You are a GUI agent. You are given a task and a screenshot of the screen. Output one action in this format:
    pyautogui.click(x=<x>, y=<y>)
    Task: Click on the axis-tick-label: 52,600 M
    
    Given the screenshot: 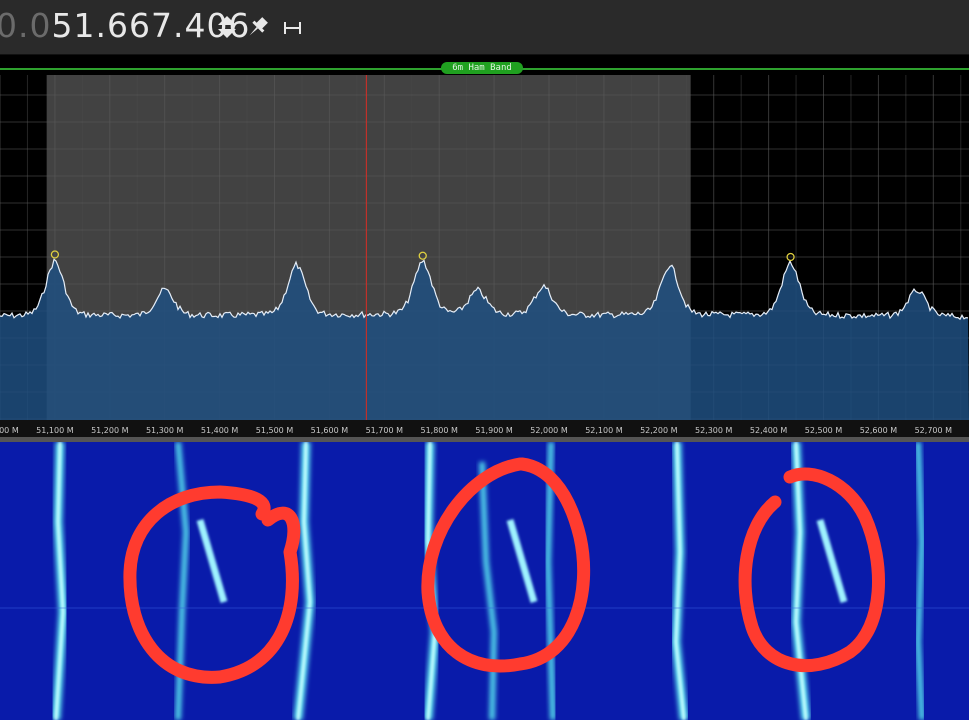 What is the action you would take?
    pyautogui.click(x=879, y=430)
    